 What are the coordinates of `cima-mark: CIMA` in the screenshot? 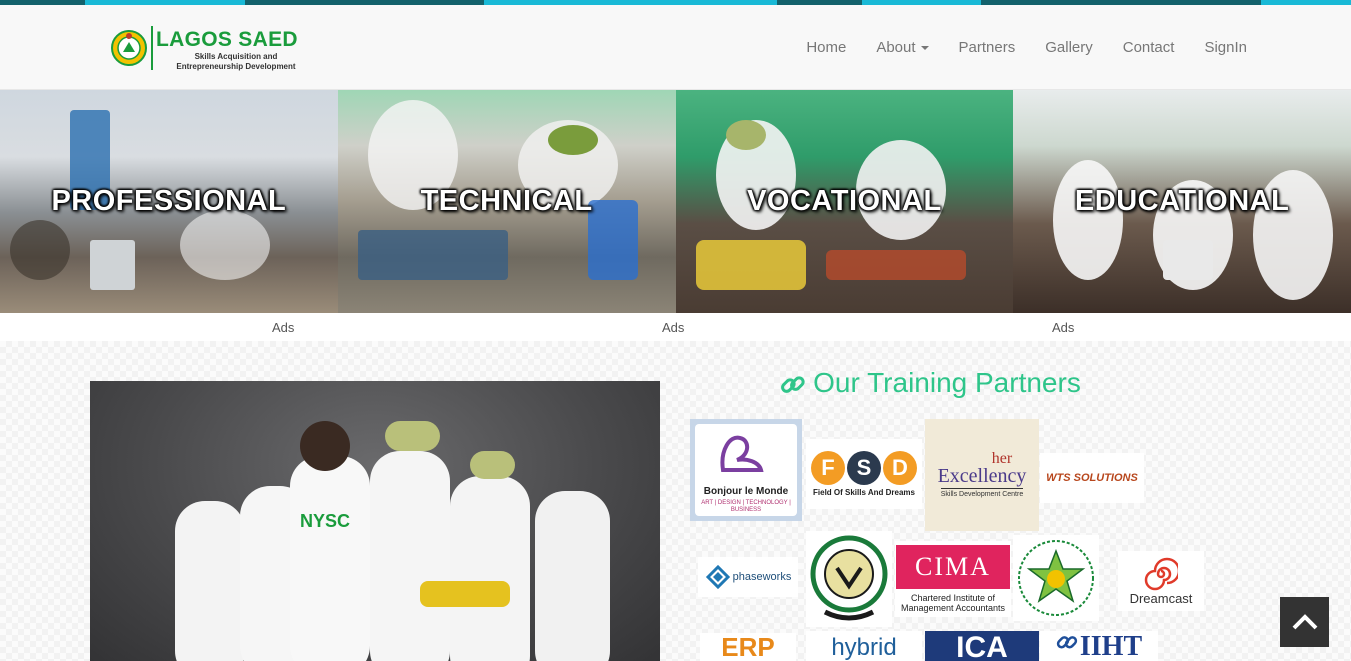 It's located at (953, 567).